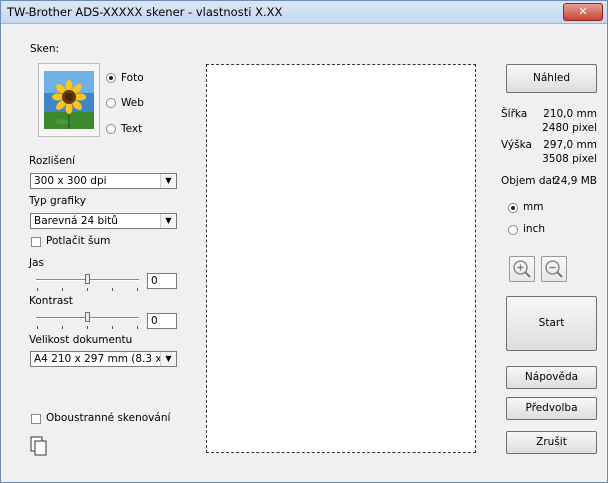  What do you see at coordinates (51, 301) in the screenshot?
I see `contrast-label: Kontrast` at bounding box center [51, 301].